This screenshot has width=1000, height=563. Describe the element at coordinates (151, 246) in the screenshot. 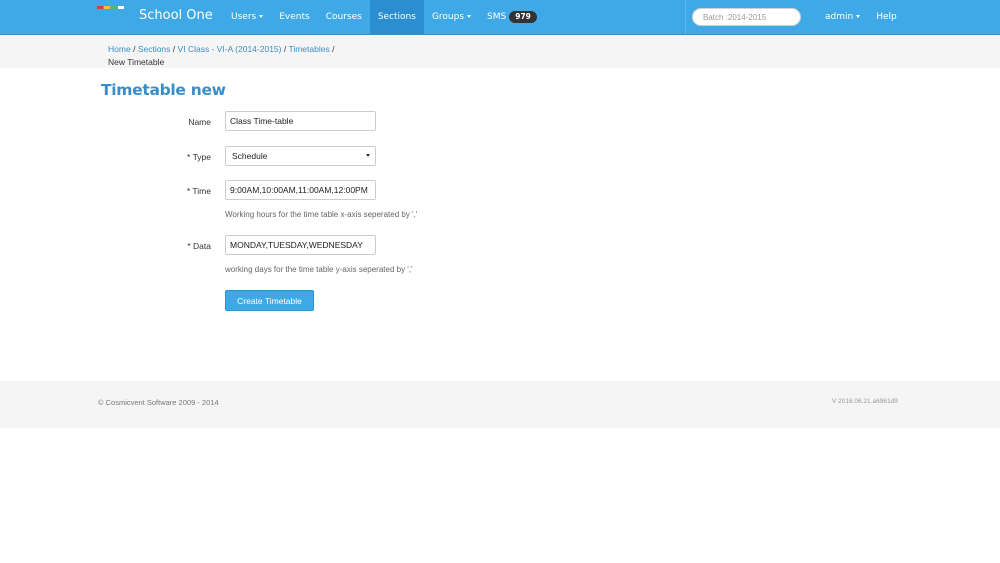

I see `data-label: * Data` at that location.